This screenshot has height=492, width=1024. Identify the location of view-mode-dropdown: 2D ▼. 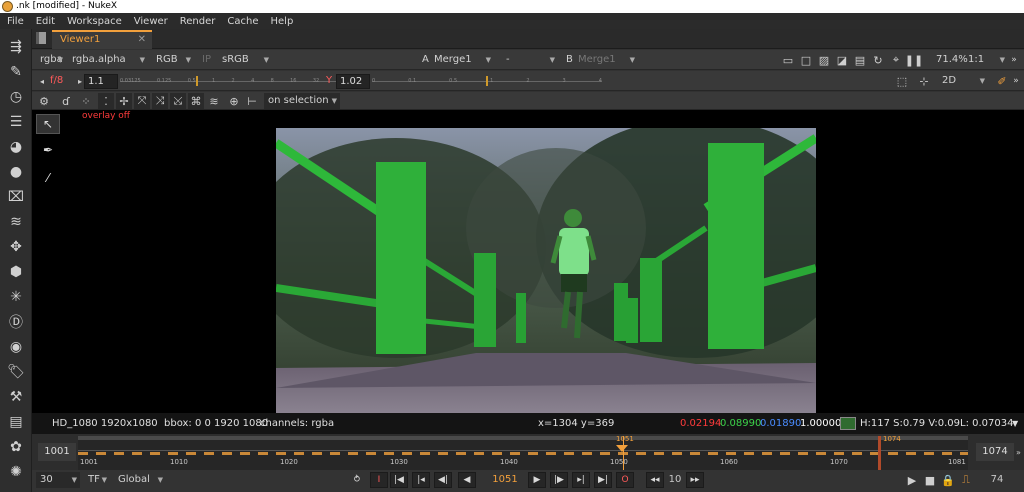
(963, 81).